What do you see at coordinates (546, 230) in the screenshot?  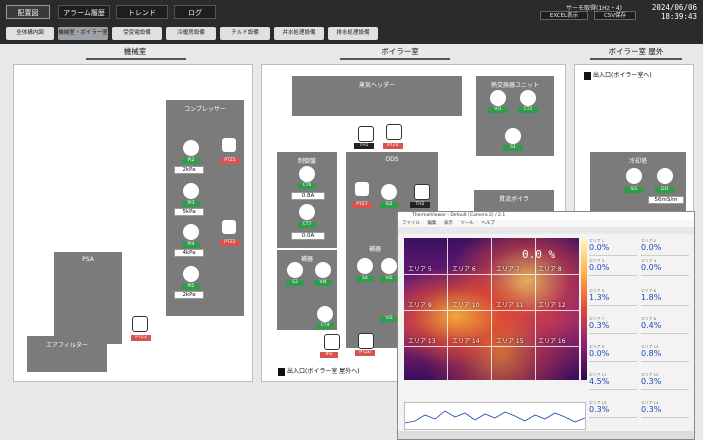 I see `toolbar` at bounding box center [546, 230].